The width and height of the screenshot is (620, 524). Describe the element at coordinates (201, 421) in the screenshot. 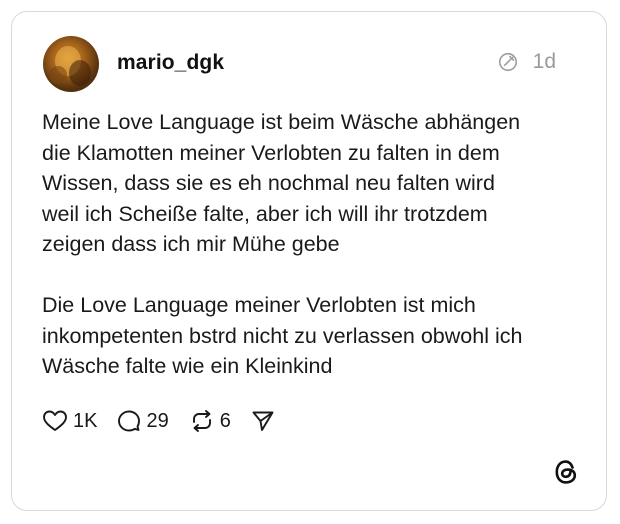

I see `repost-icon` at that location.